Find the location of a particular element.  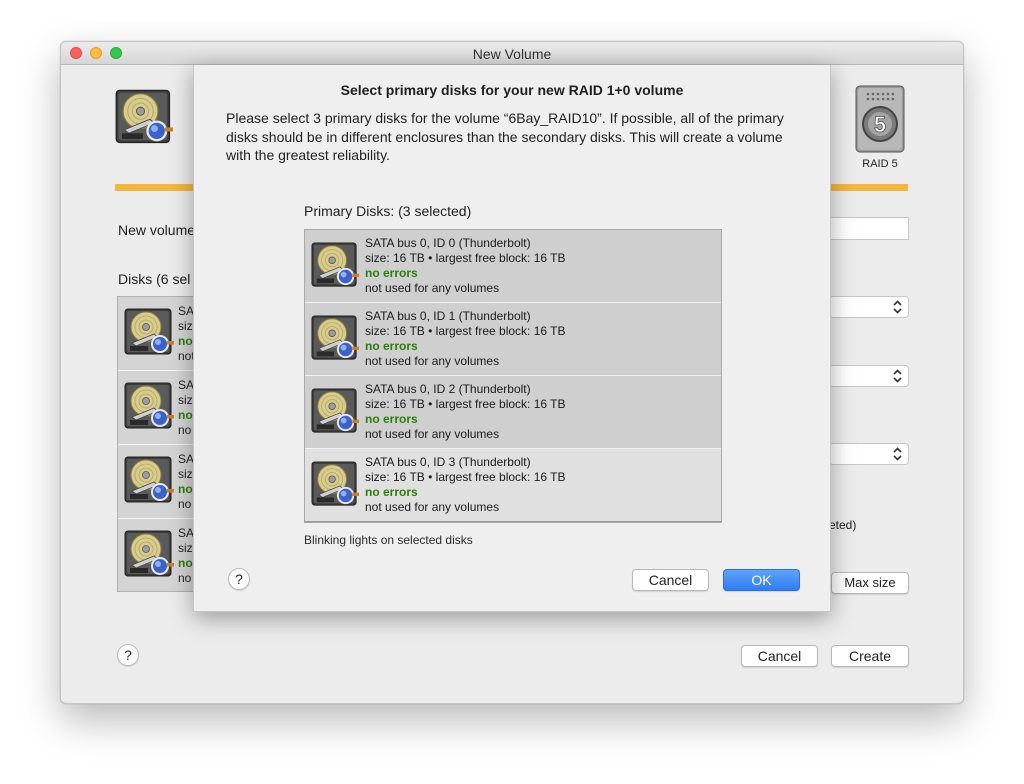

raid-5-enclosure-icon: 5 is located at coordinates (880, 119).